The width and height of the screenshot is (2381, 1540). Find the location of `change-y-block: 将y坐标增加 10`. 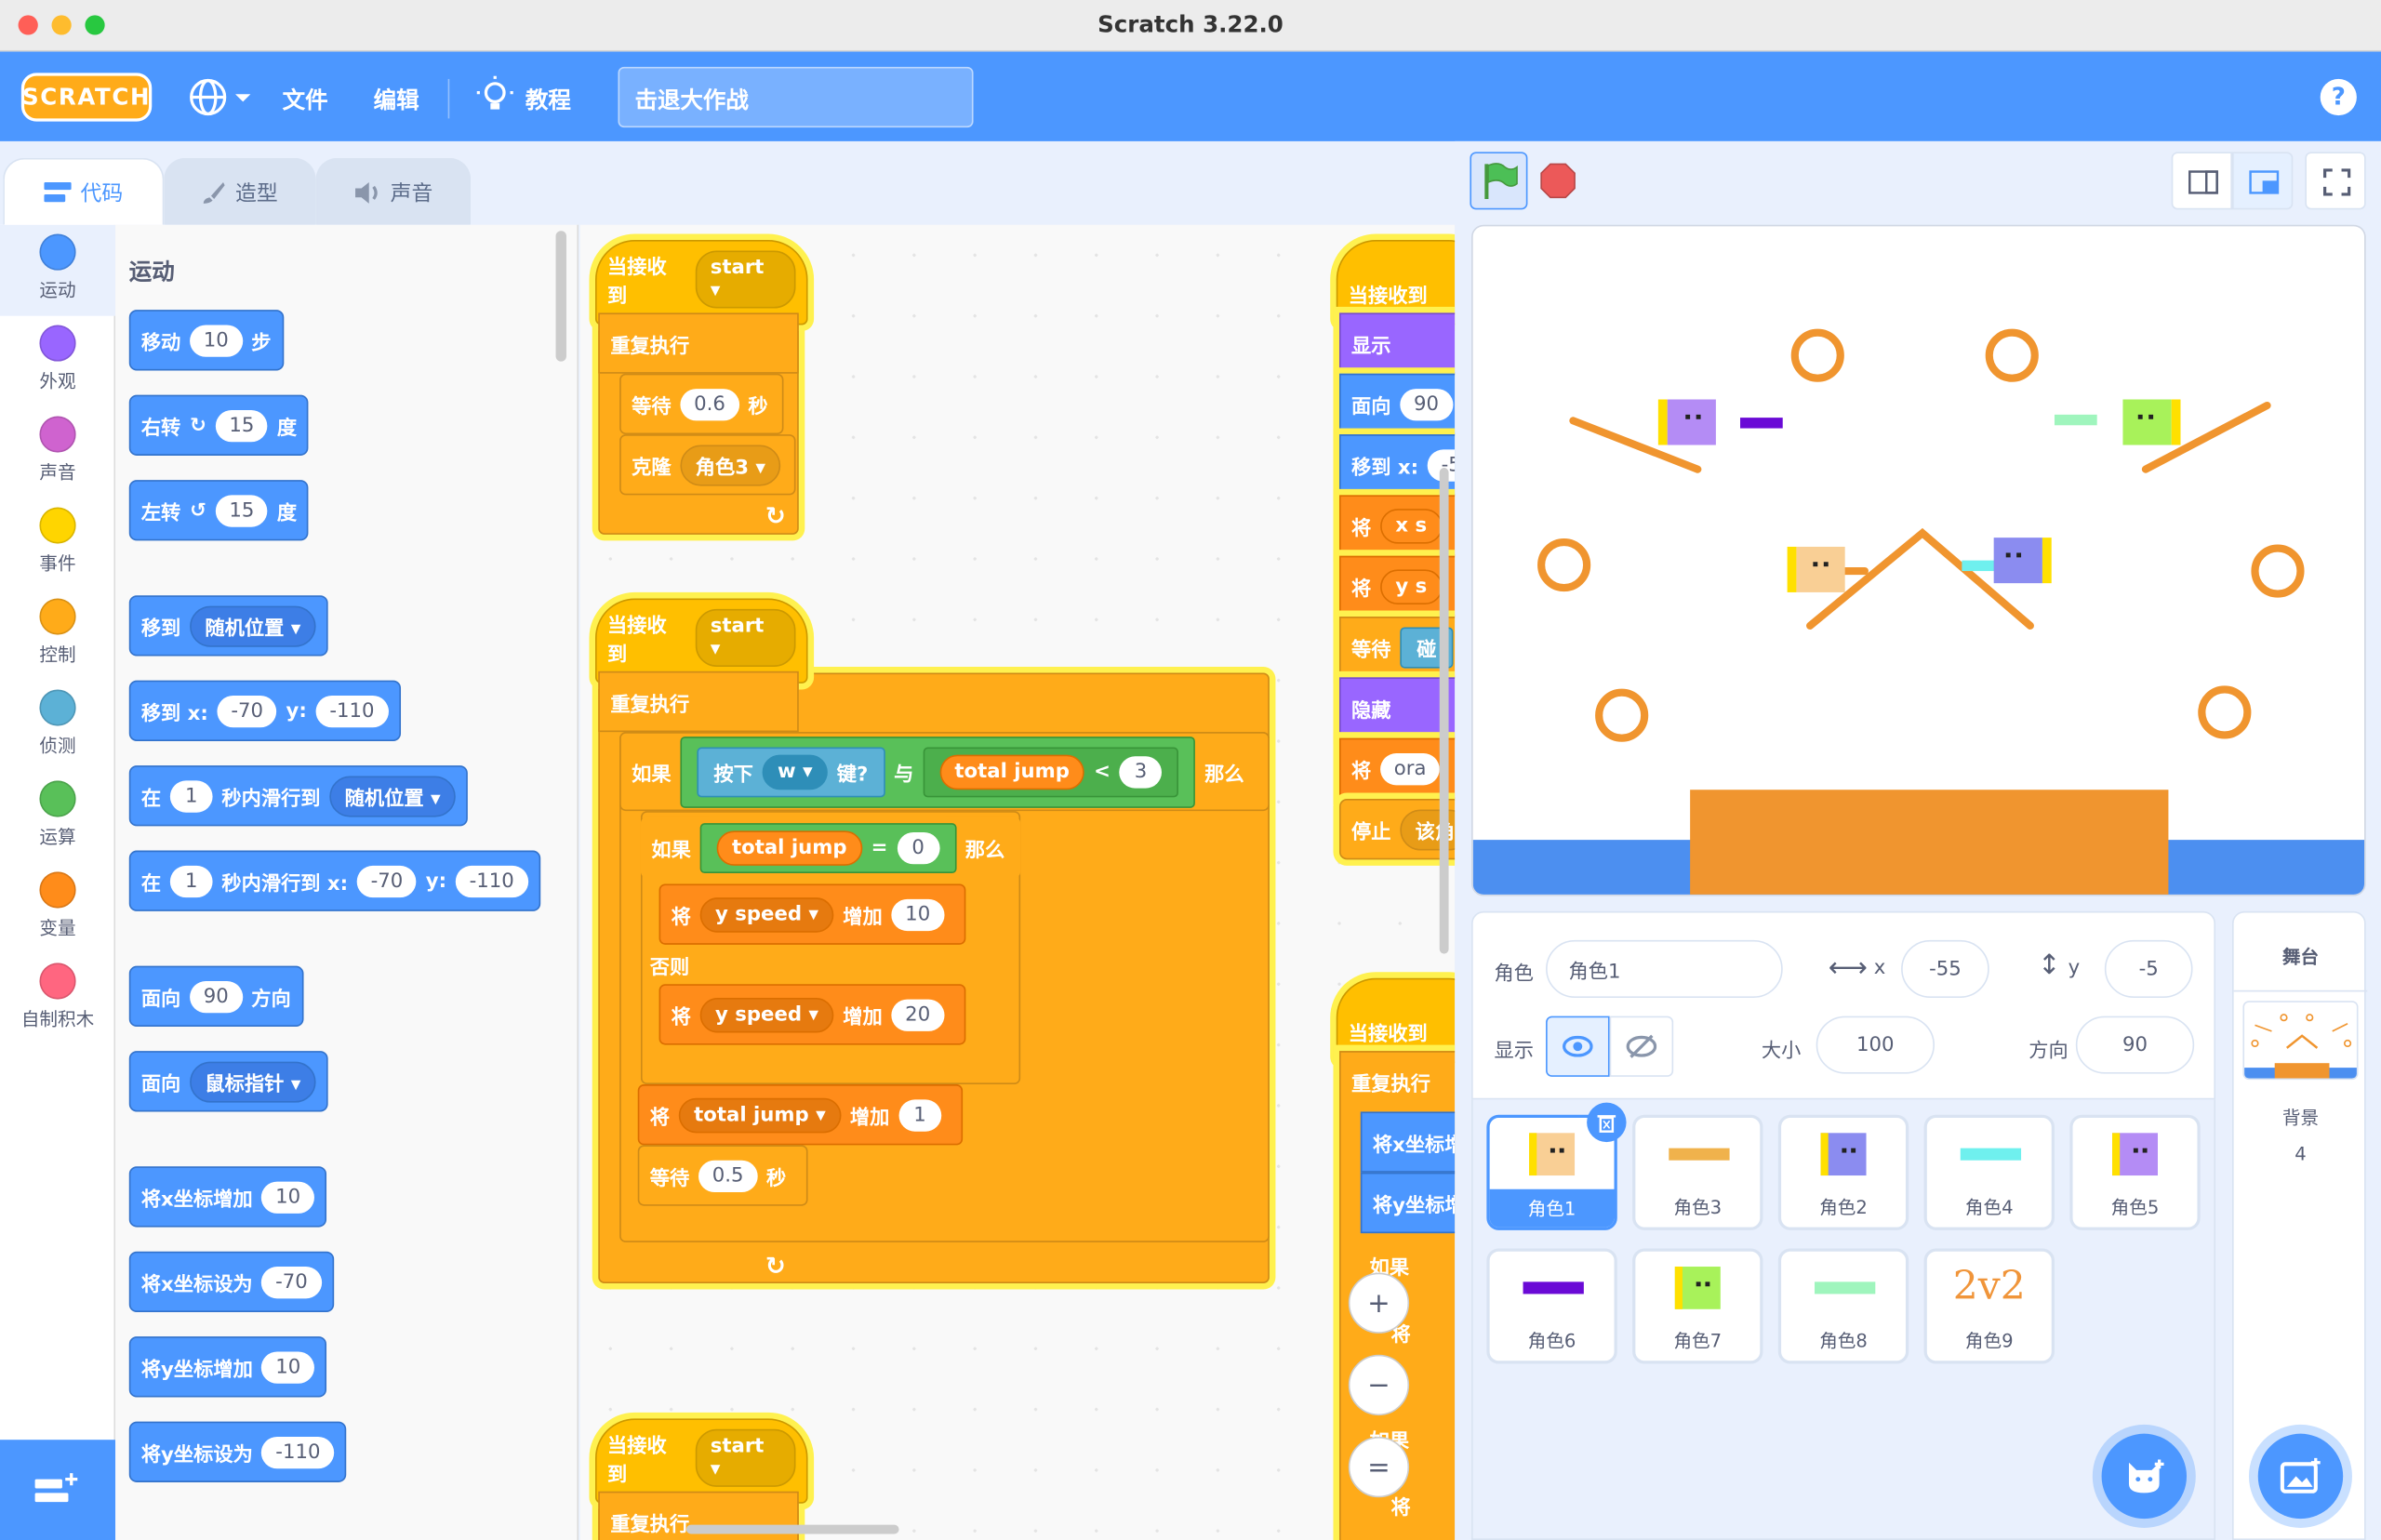

change-y-block: 将y坐标增加 10 is located at coordinates (227, 1367).